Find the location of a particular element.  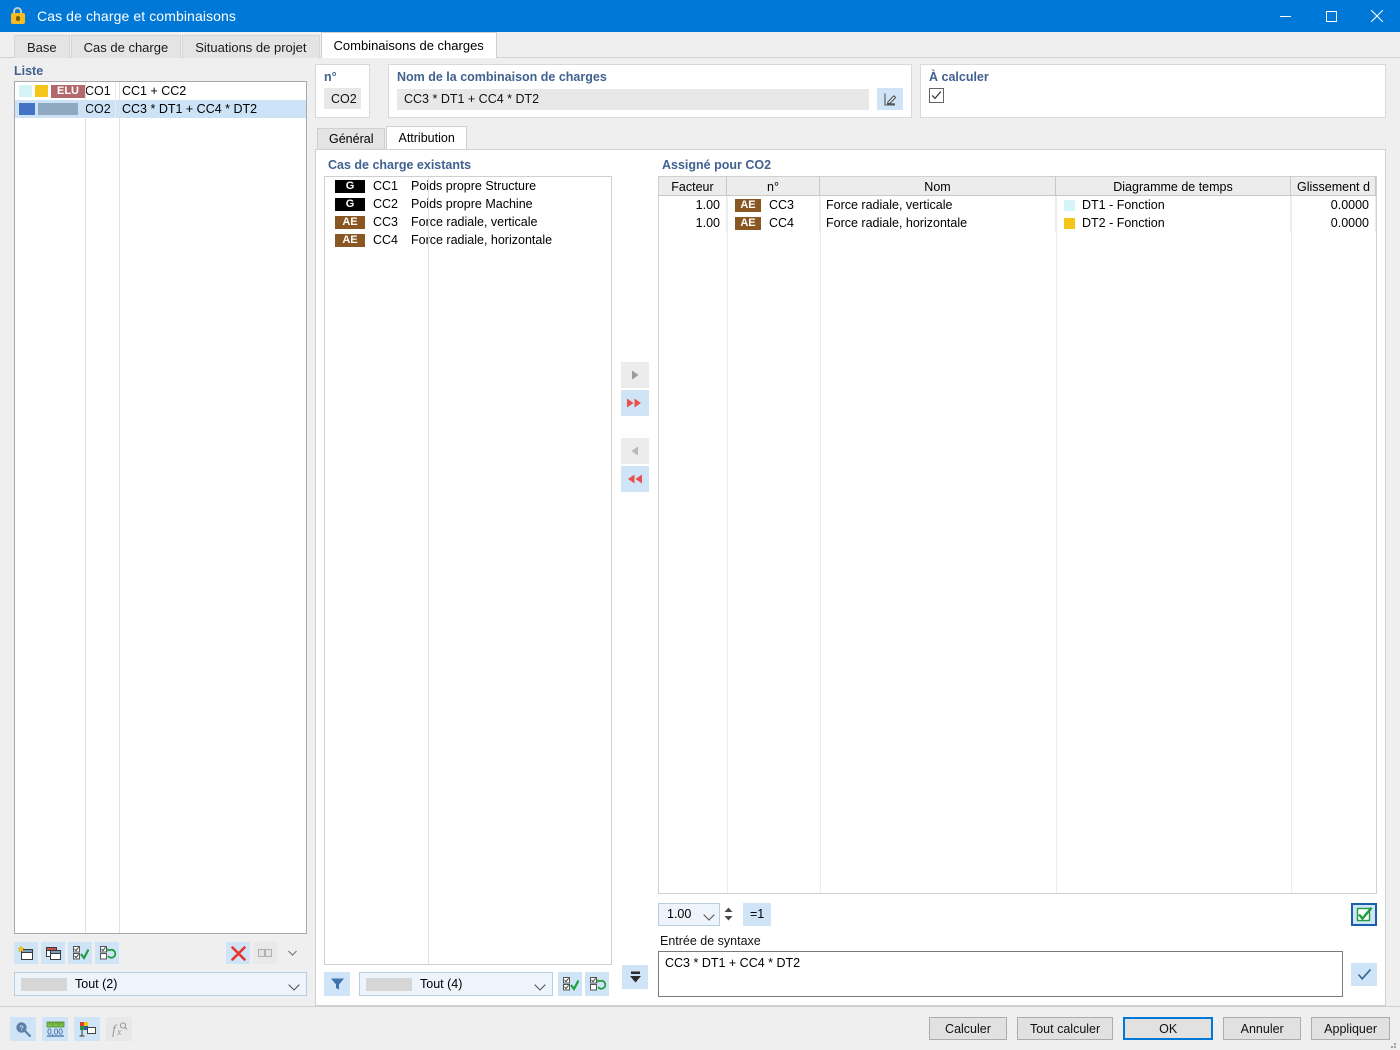

tab-attribution: Attribution is located at coordinates (426, 137).